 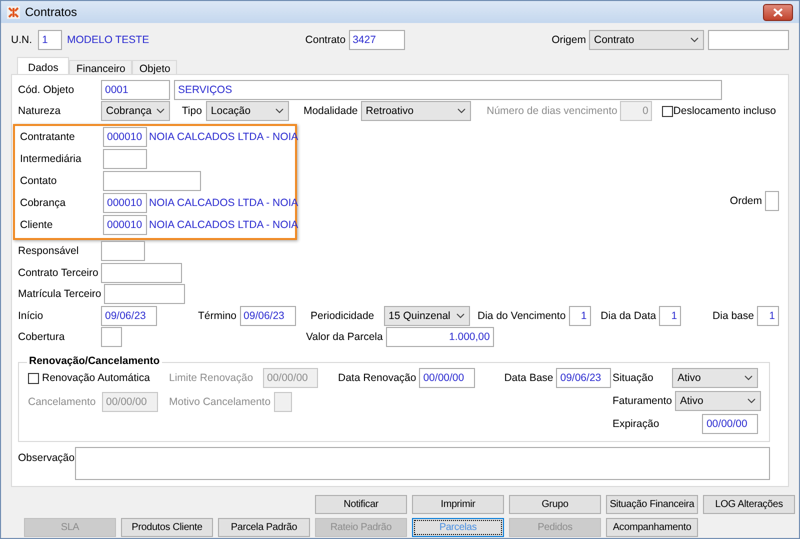 I want to click on field-label: Origem, so click(x=569, y=40).